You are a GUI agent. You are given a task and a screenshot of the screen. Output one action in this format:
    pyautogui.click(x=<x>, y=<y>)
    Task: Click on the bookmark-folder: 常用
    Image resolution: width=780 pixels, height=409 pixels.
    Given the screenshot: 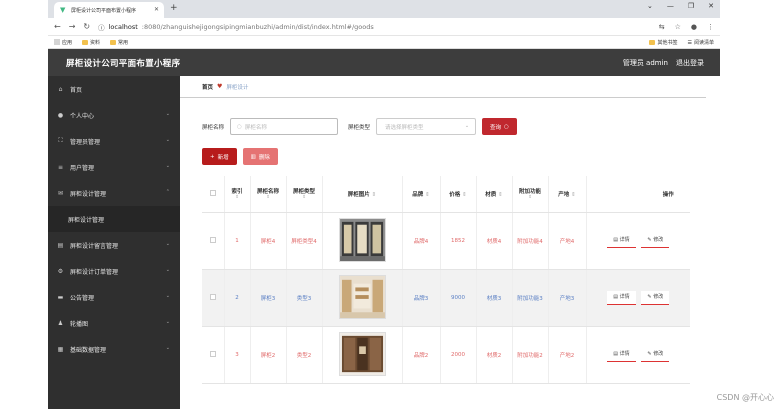 What is the action you would take?
    pyautogui.click(x=119, y=42)
    